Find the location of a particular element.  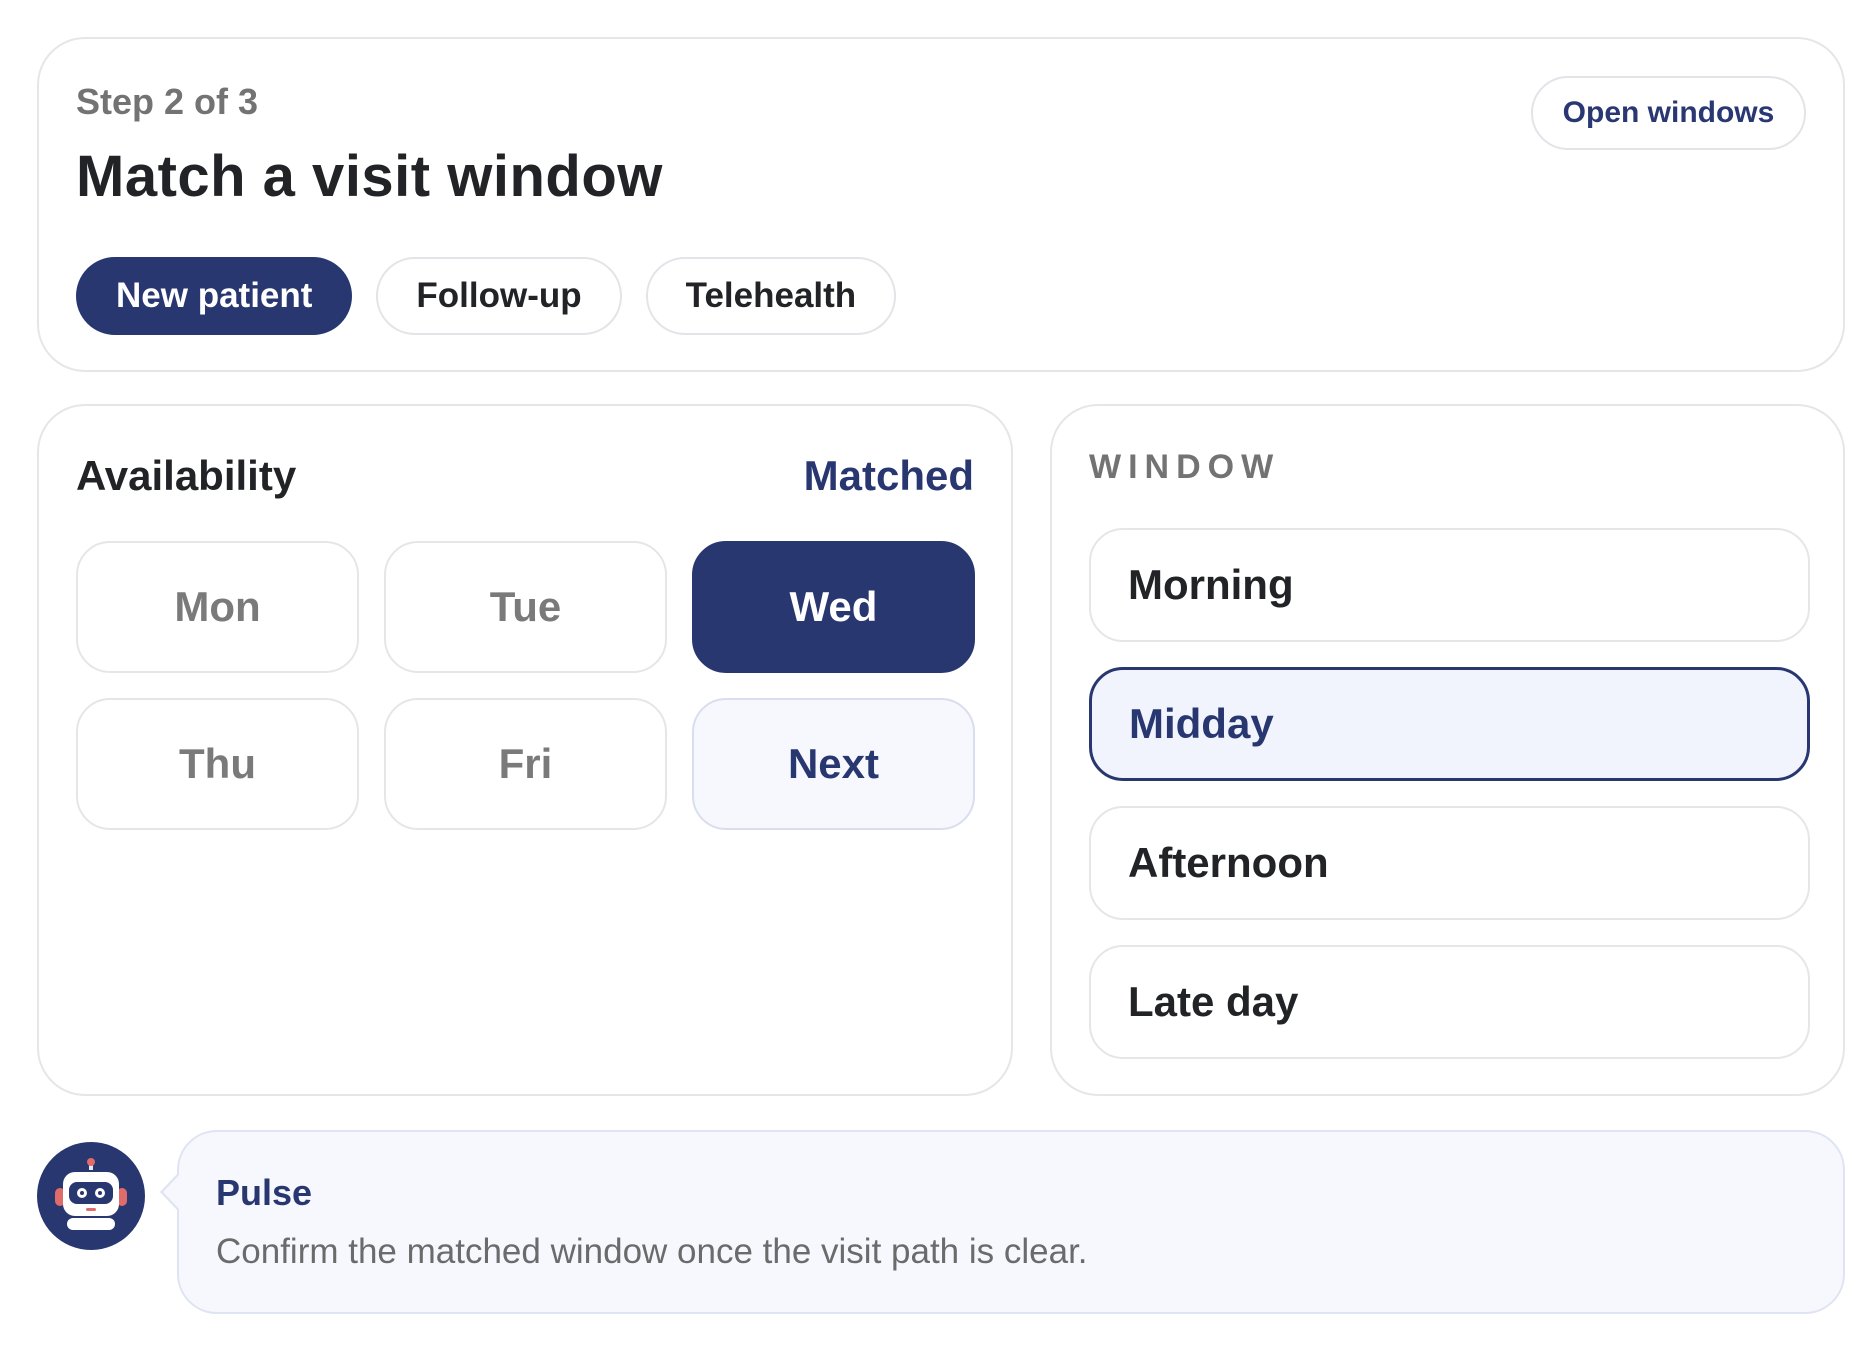

robot-icon is located at coordinates (91, 1194).